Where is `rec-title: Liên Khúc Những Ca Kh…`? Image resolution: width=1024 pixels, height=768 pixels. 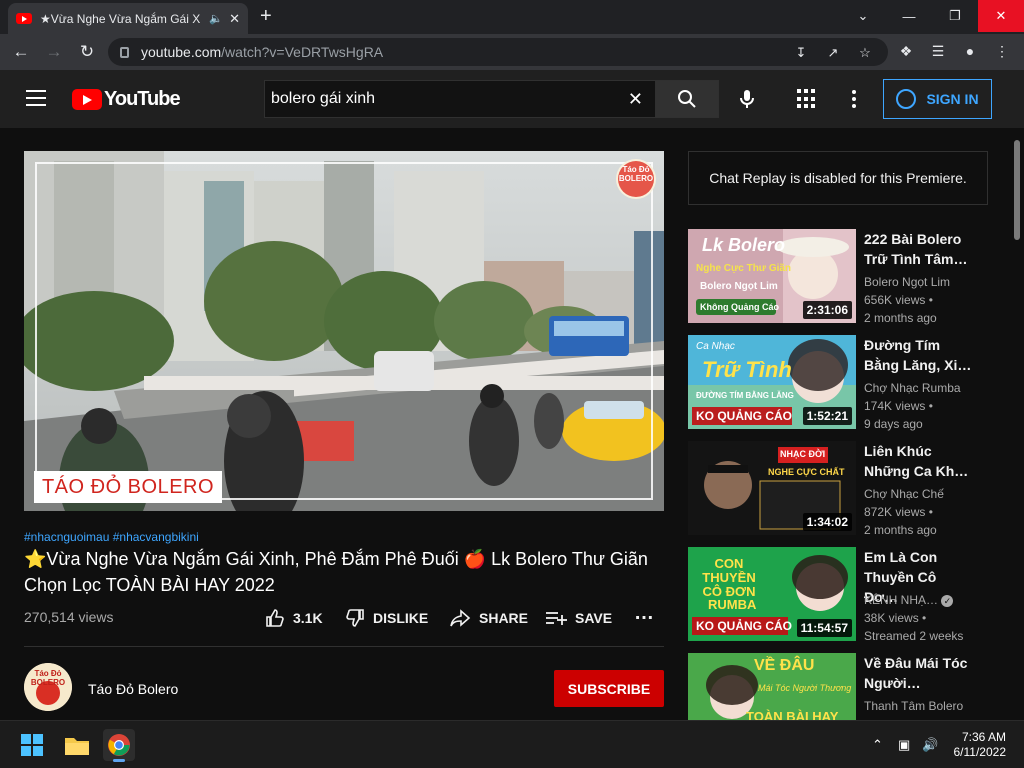 rec-title: Liên Khúc Những Ca Kh… is located at coordinates (919, 461).